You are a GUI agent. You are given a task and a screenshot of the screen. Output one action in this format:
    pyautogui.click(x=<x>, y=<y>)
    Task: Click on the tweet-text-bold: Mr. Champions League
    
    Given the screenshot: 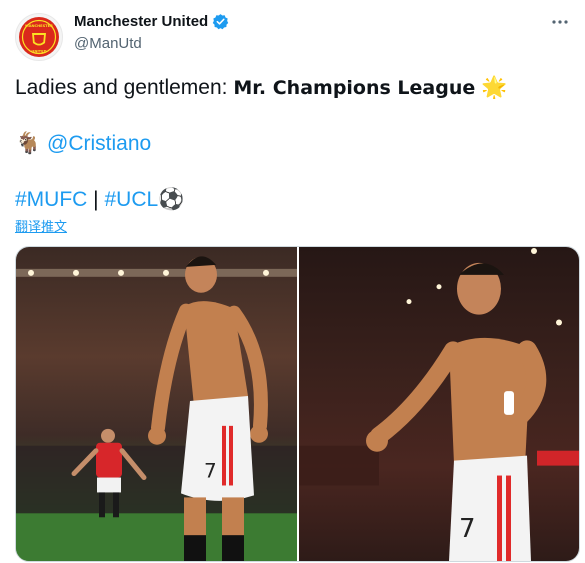 What is the action you would take?
    pyautogui.click(x=354, y=88)
    